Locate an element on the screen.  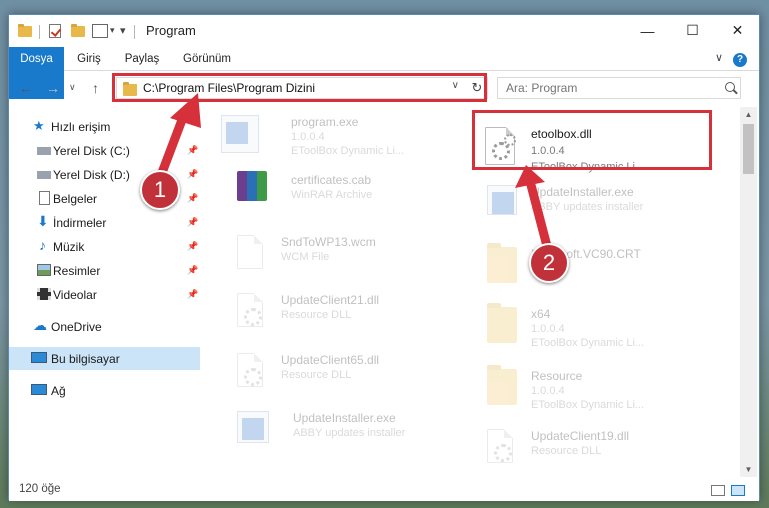
file-name: certificates.cab is located at coordinates (331, 180).